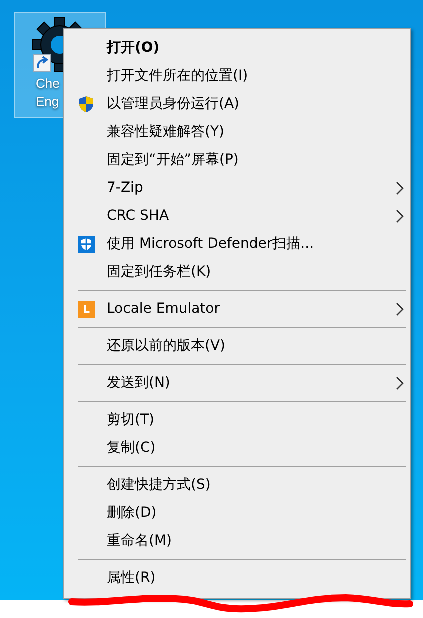 This screenshot has width=423, height=618. Describe the element at coordinates (237, 188) in the screenshot. I see `menu-item: 7-Zip` at that location.